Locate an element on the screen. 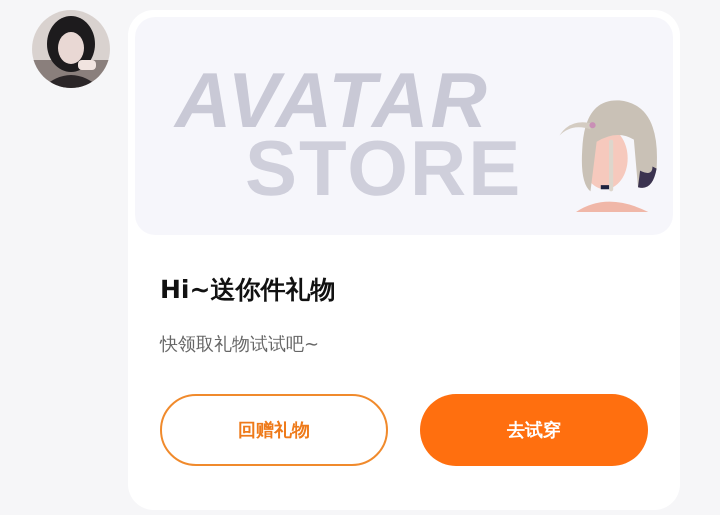 The image size is (720, 515). return-gift-button: 回赠礼物 is located at coordinates (274, 430).